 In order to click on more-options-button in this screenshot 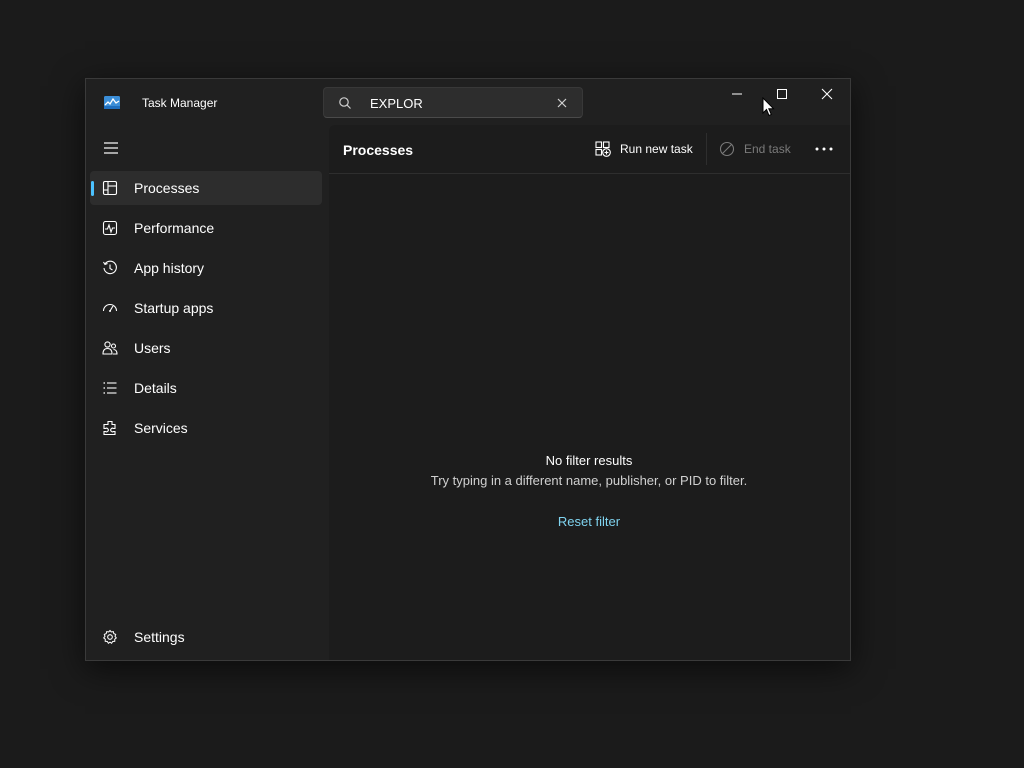, I will do `click(824, 149)`.